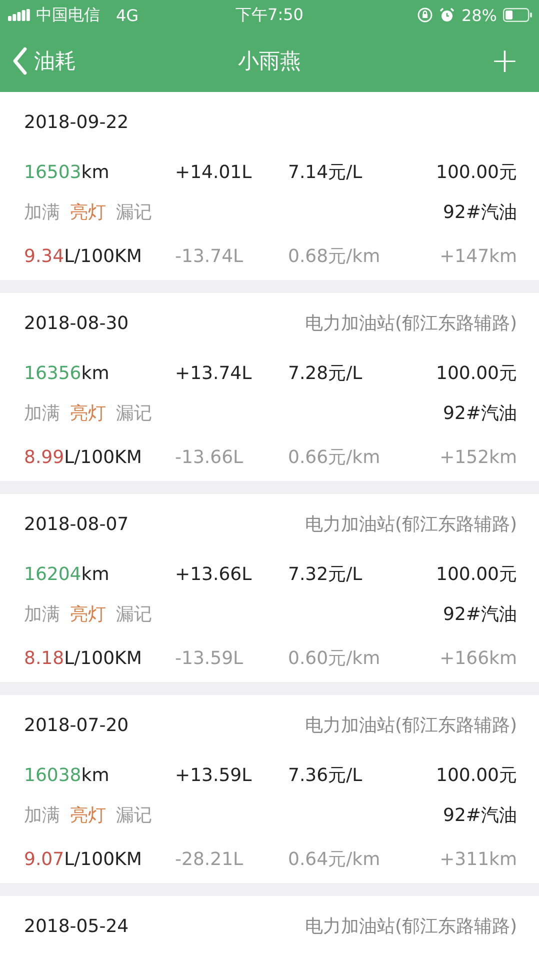 Image resolution: width=539 pixels, height=960 pixels. Describe the element at coordinates (447, 15) in the screenshot. I see `alarm-icon` at that location.